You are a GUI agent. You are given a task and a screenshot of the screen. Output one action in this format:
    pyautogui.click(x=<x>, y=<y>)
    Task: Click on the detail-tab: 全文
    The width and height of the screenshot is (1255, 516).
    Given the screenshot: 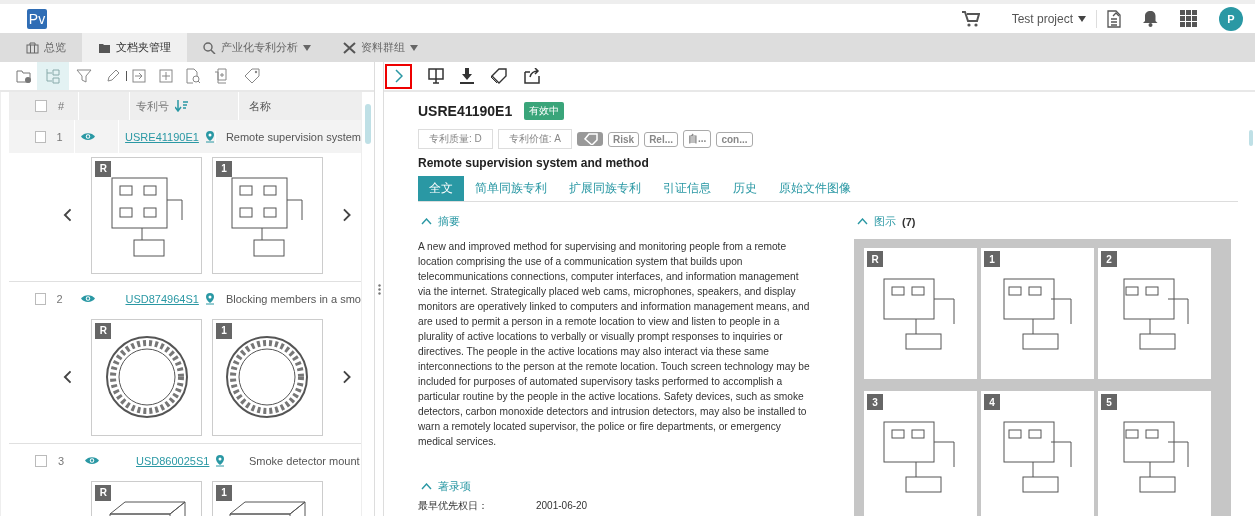 What is the action you would take?
    pyautogui.click(x=441, y=188)
    